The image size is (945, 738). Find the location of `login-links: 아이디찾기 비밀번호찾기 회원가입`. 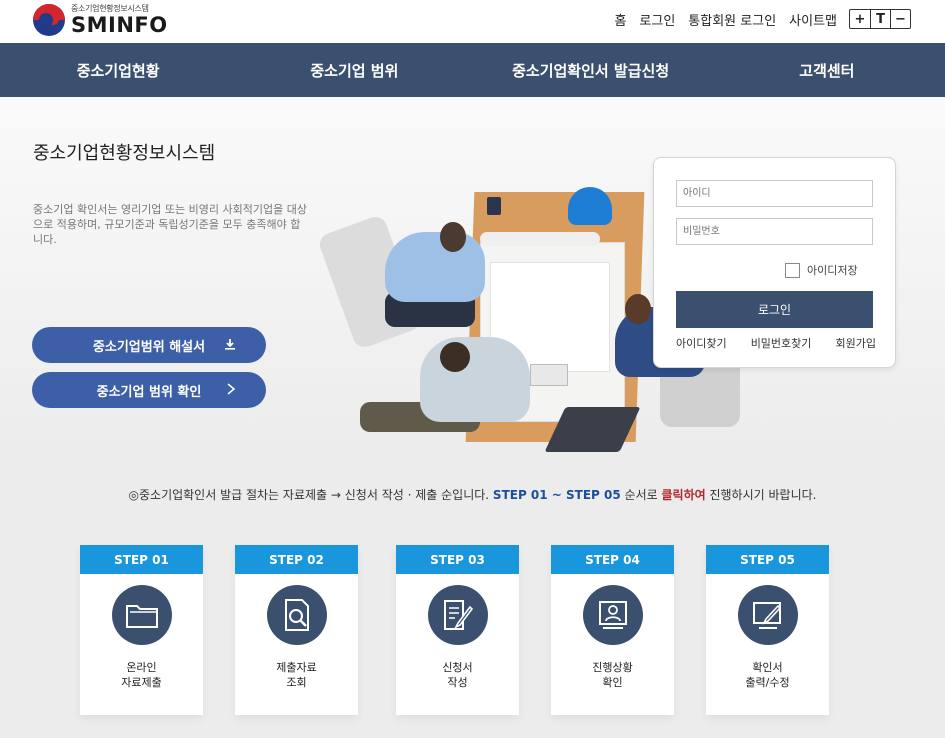

login-links: 아이디찾기 비밀번호찾기 회원가입 is located at coordinates (776, 343).